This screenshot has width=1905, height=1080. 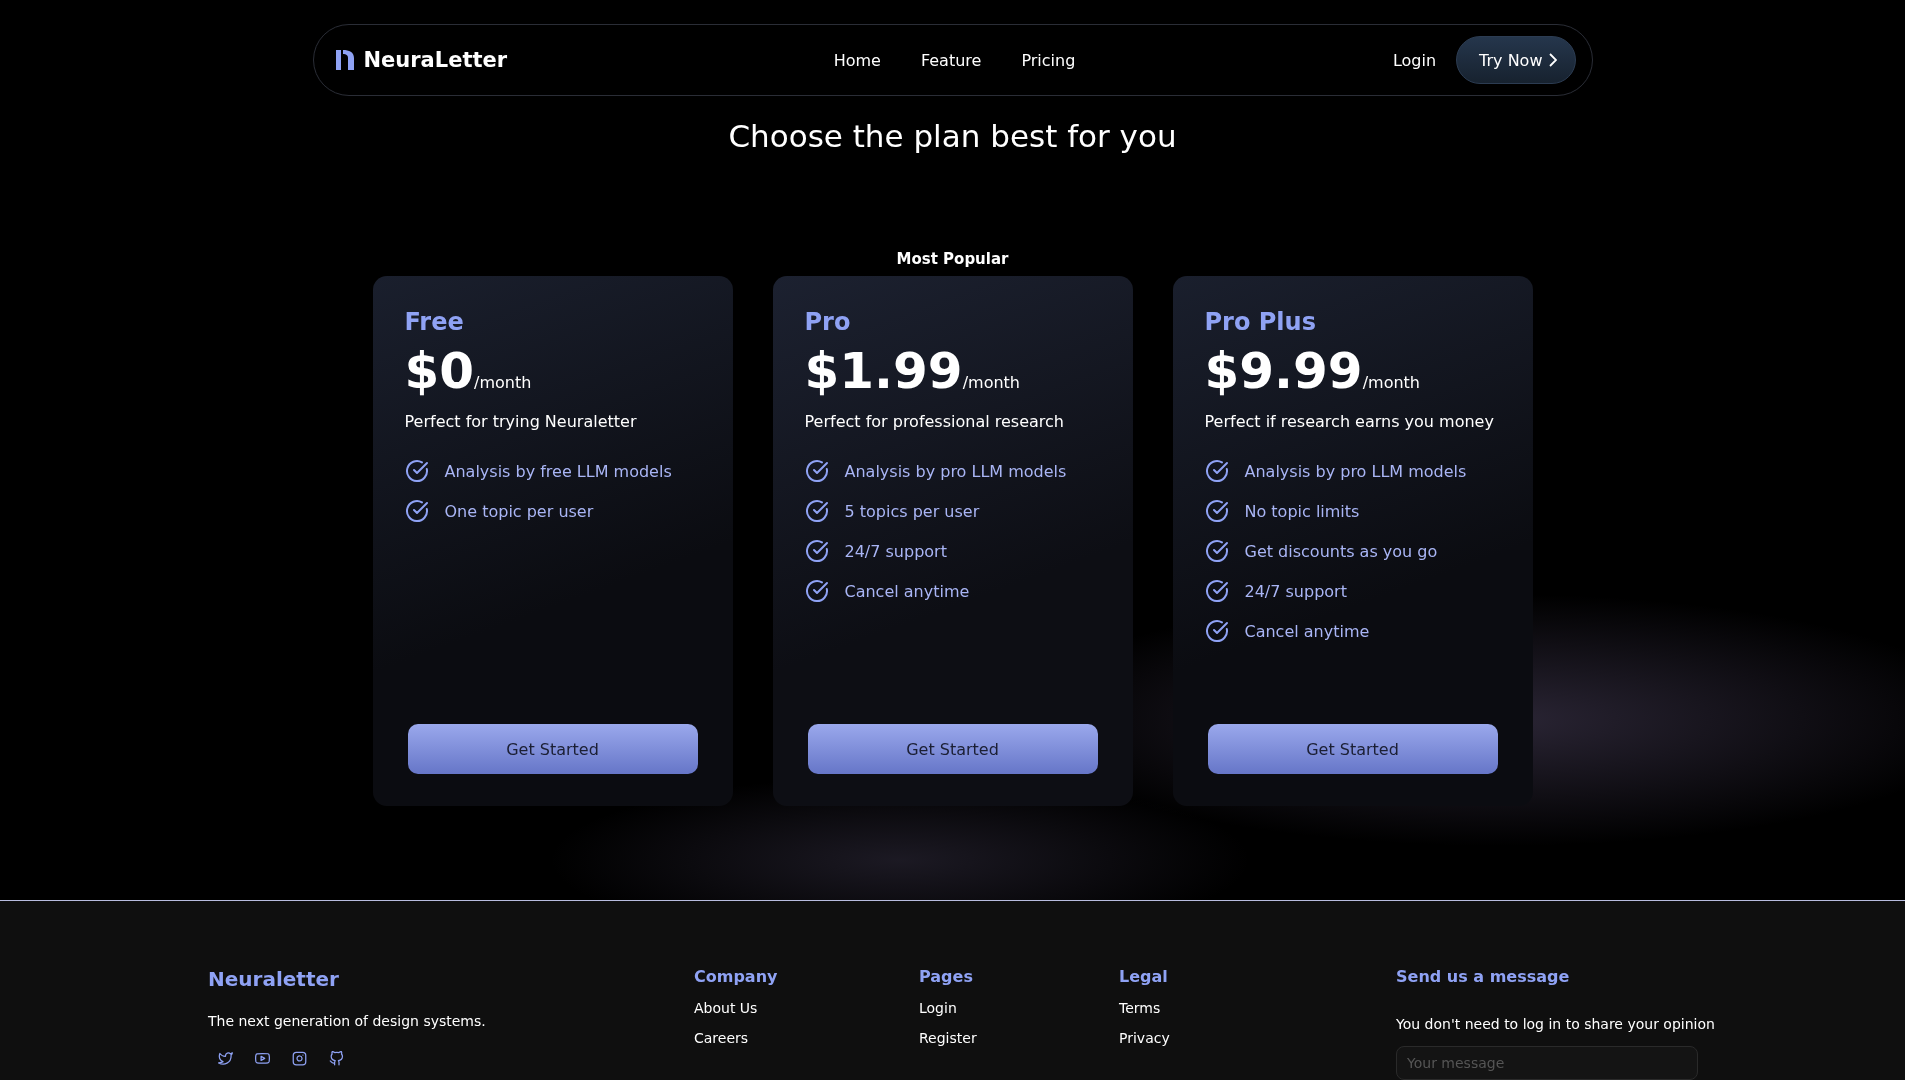 What do you see at coordinates (1283, 371) in the screenshot?
I see `plan-price: $9.99` at bounding box center [1283, 371].